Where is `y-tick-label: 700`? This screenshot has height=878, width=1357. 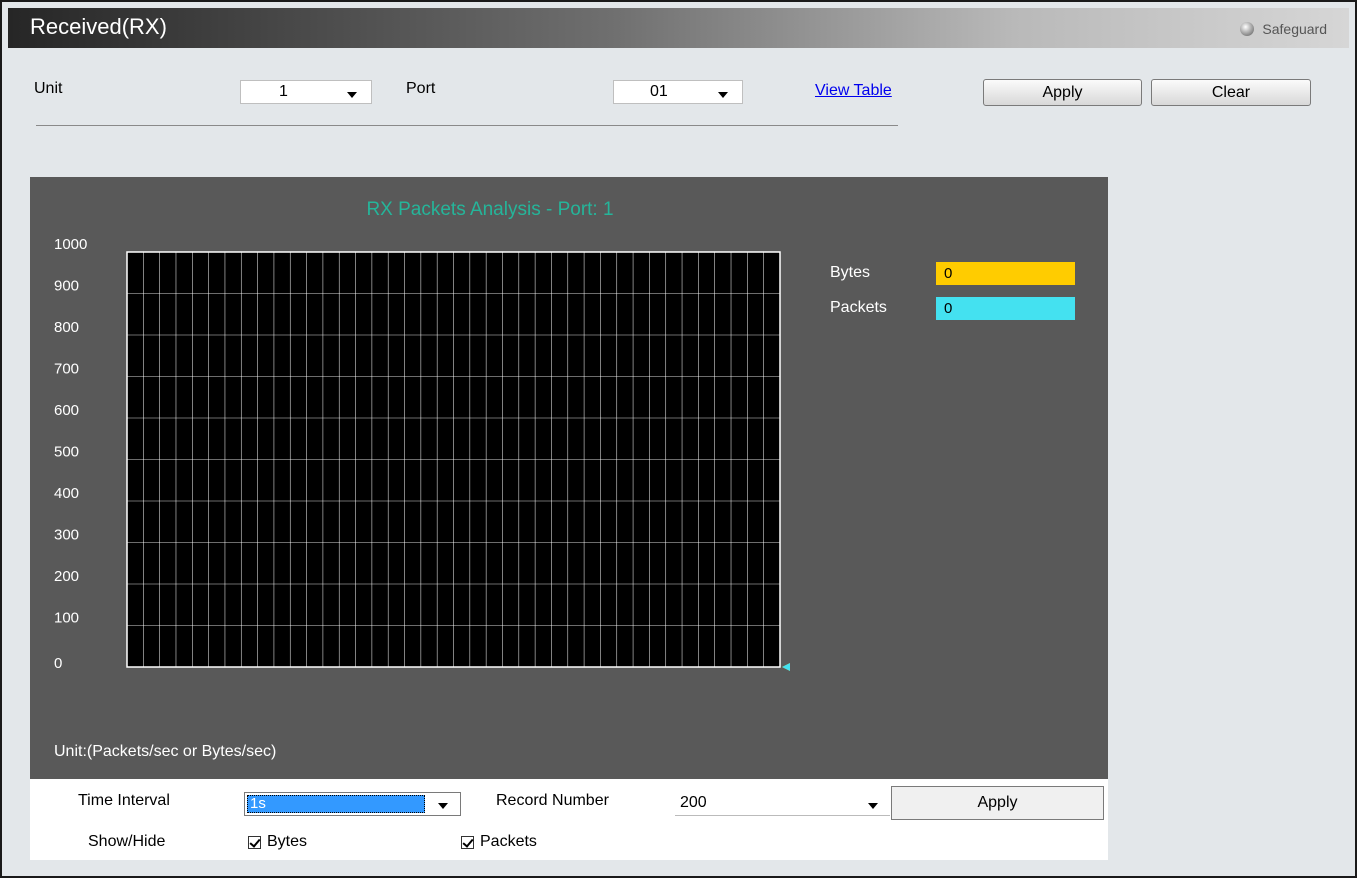 y-tick-label: 700 is located at coordinates (66, 369).